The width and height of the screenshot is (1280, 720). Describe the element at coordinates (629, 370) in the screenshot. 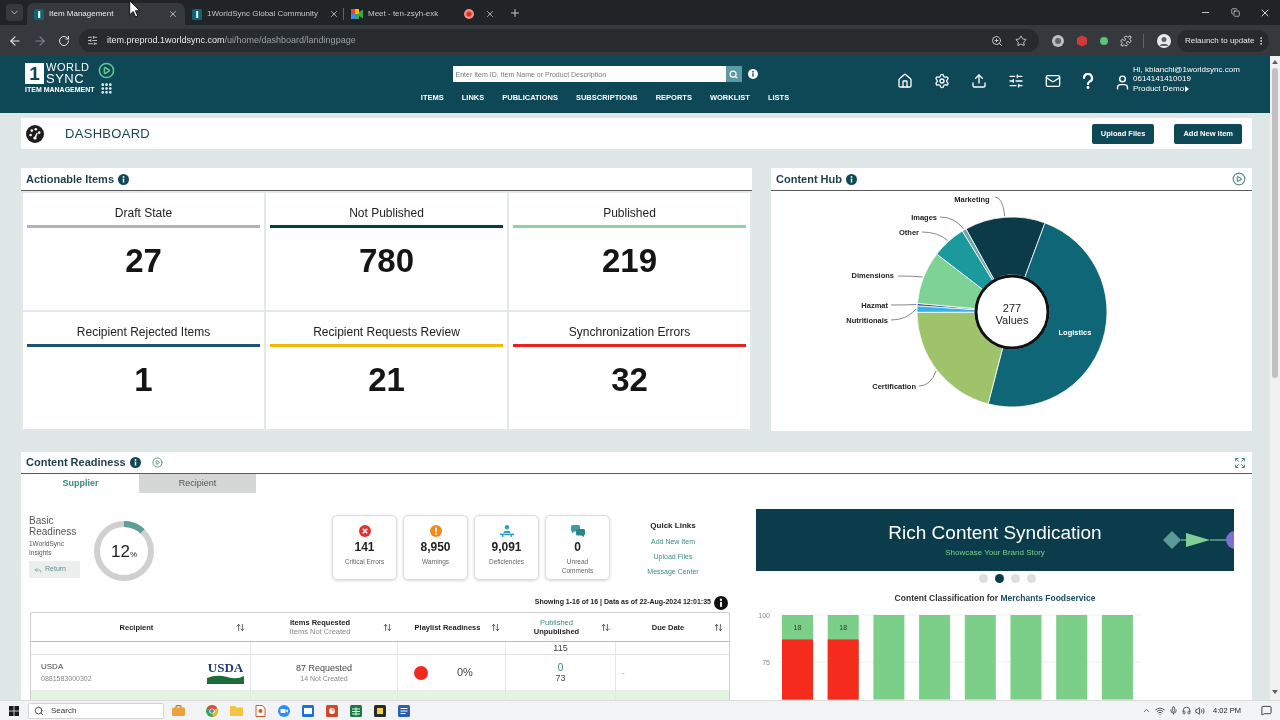

I see `status-card: Synchronization Errors 32` at that location.